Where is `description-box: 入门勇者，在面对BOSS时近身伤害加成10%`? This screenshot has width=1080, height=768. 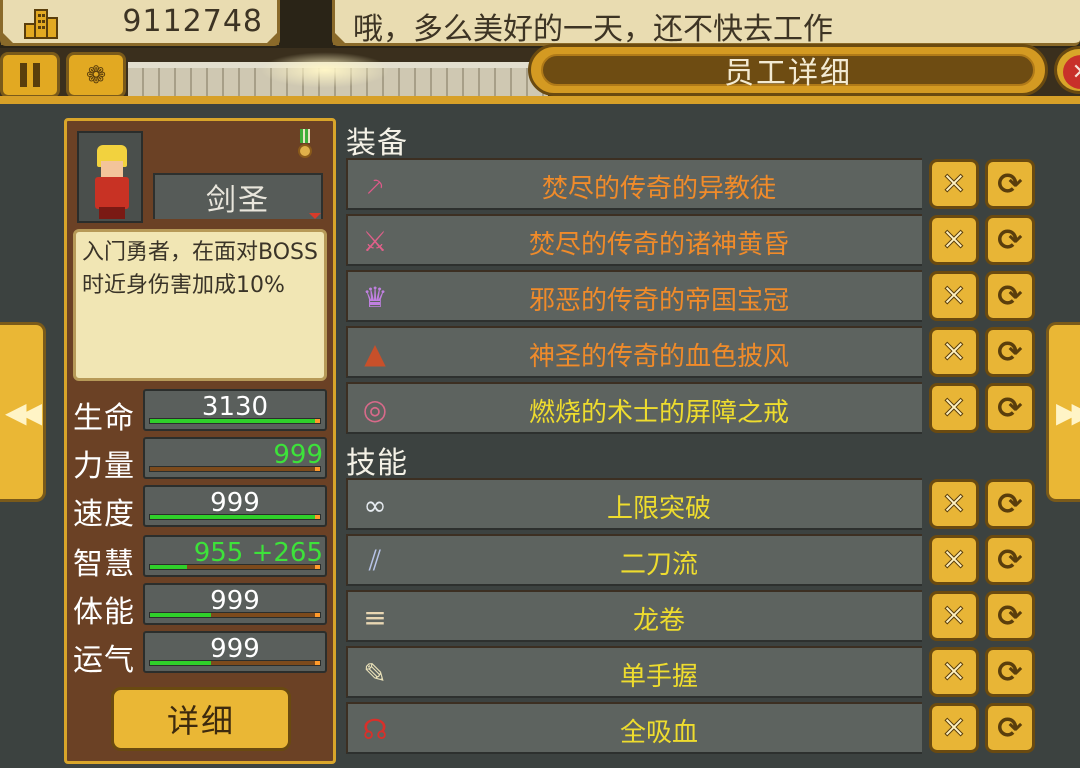 description-box: 入门勇者，在面对BOSS时近身伤害加成10% is located at coordinates (200, 305).